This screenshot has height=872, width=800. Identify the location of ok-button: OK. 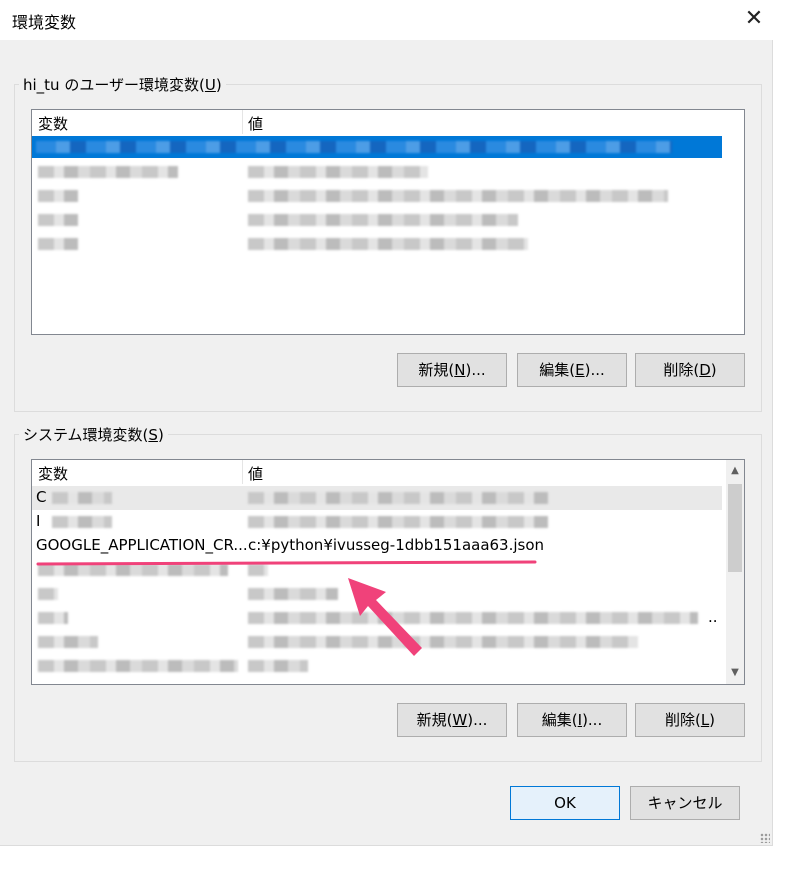
(565, 803).